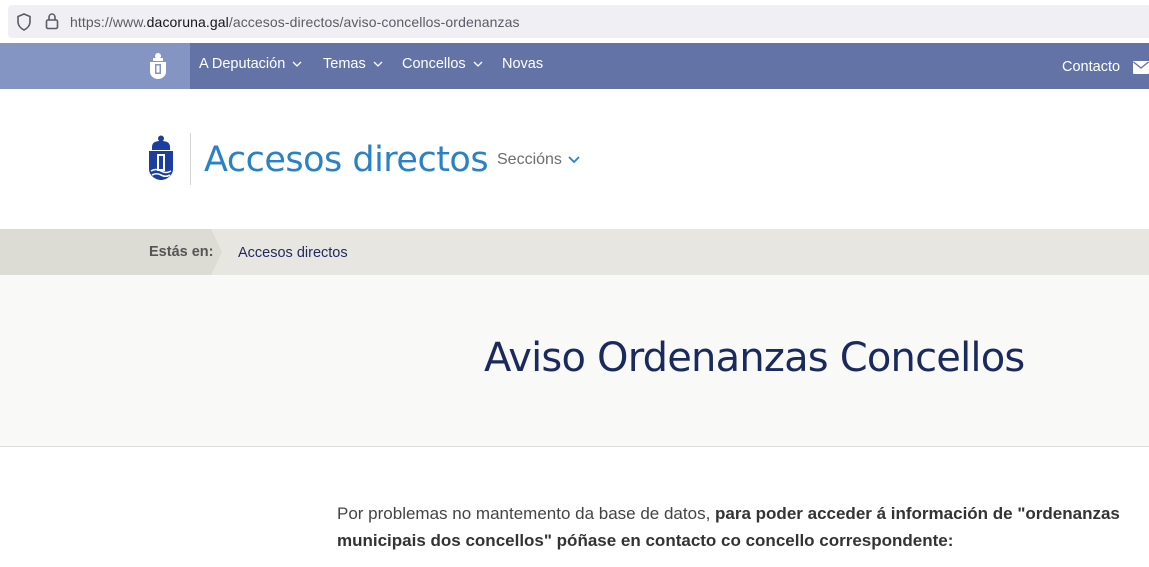  What do you see at coordinates (242, 64) in the screenshot?
I see `nav-item-label: A Deputación` at bounding box center [242, 64].